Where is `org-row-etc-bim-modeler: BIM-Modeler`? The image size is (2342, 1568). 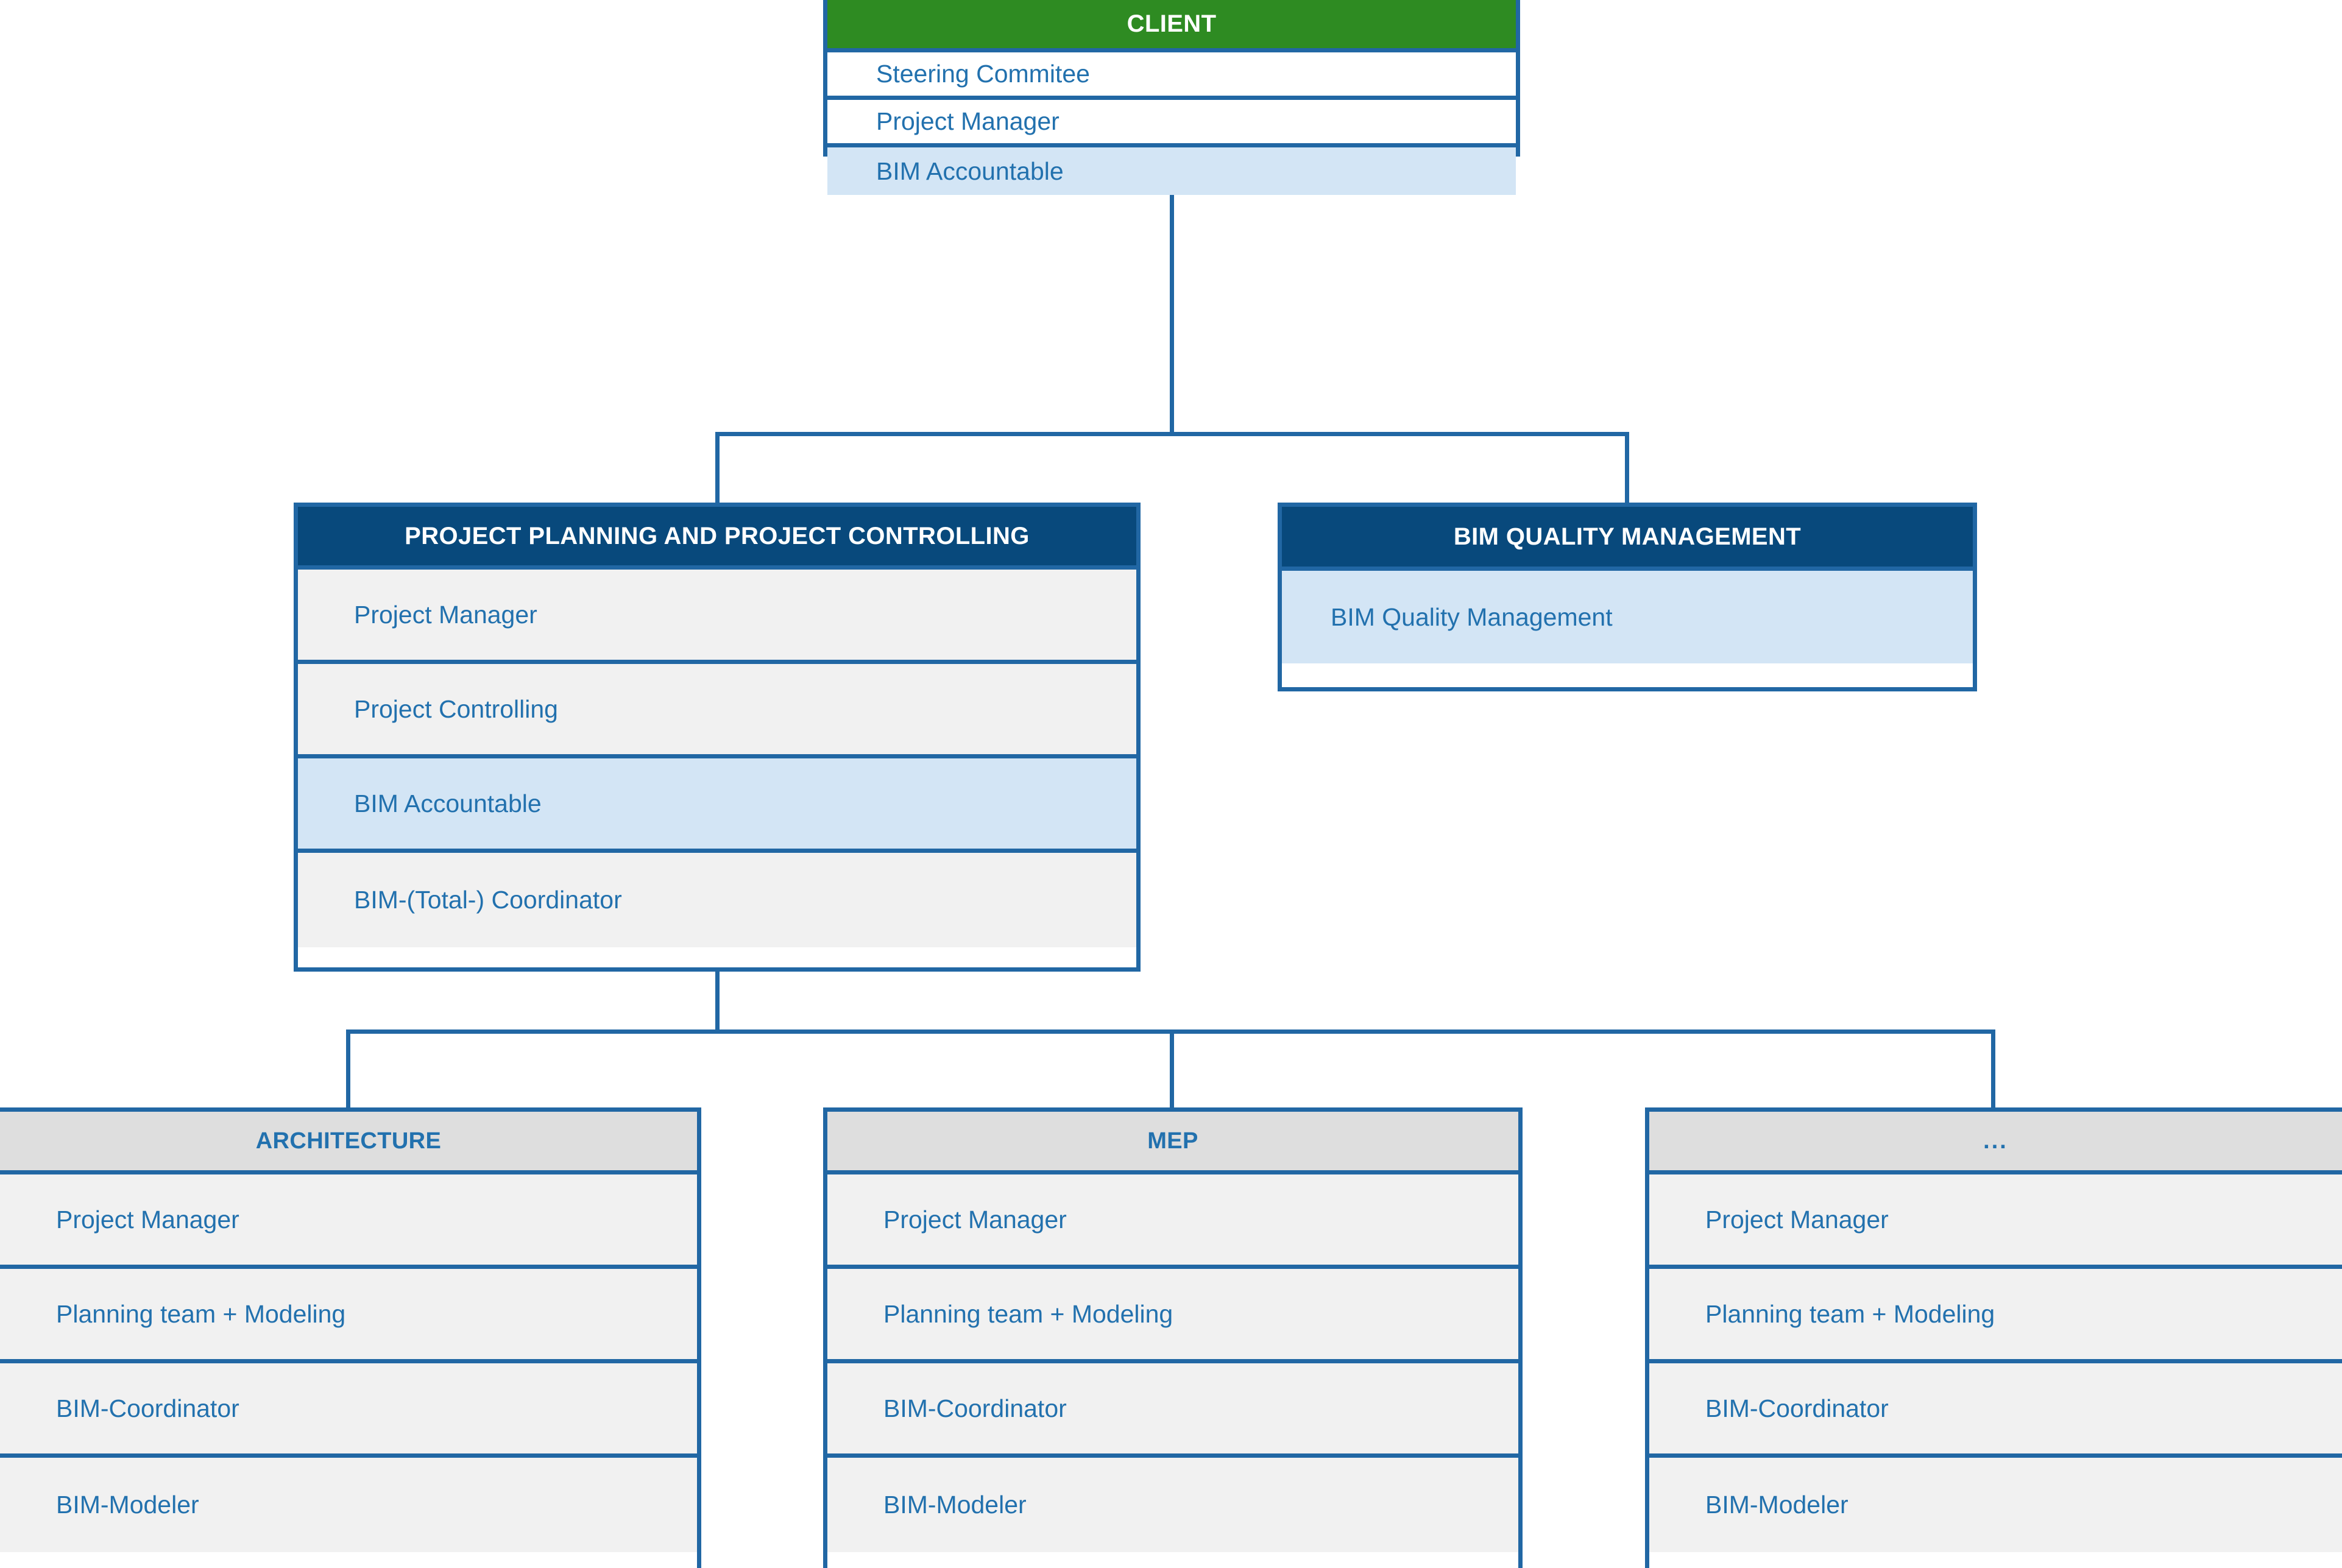 org-row-etc-bim-modeler: BIM-Modeler is located at coordinates (1995, 1505).